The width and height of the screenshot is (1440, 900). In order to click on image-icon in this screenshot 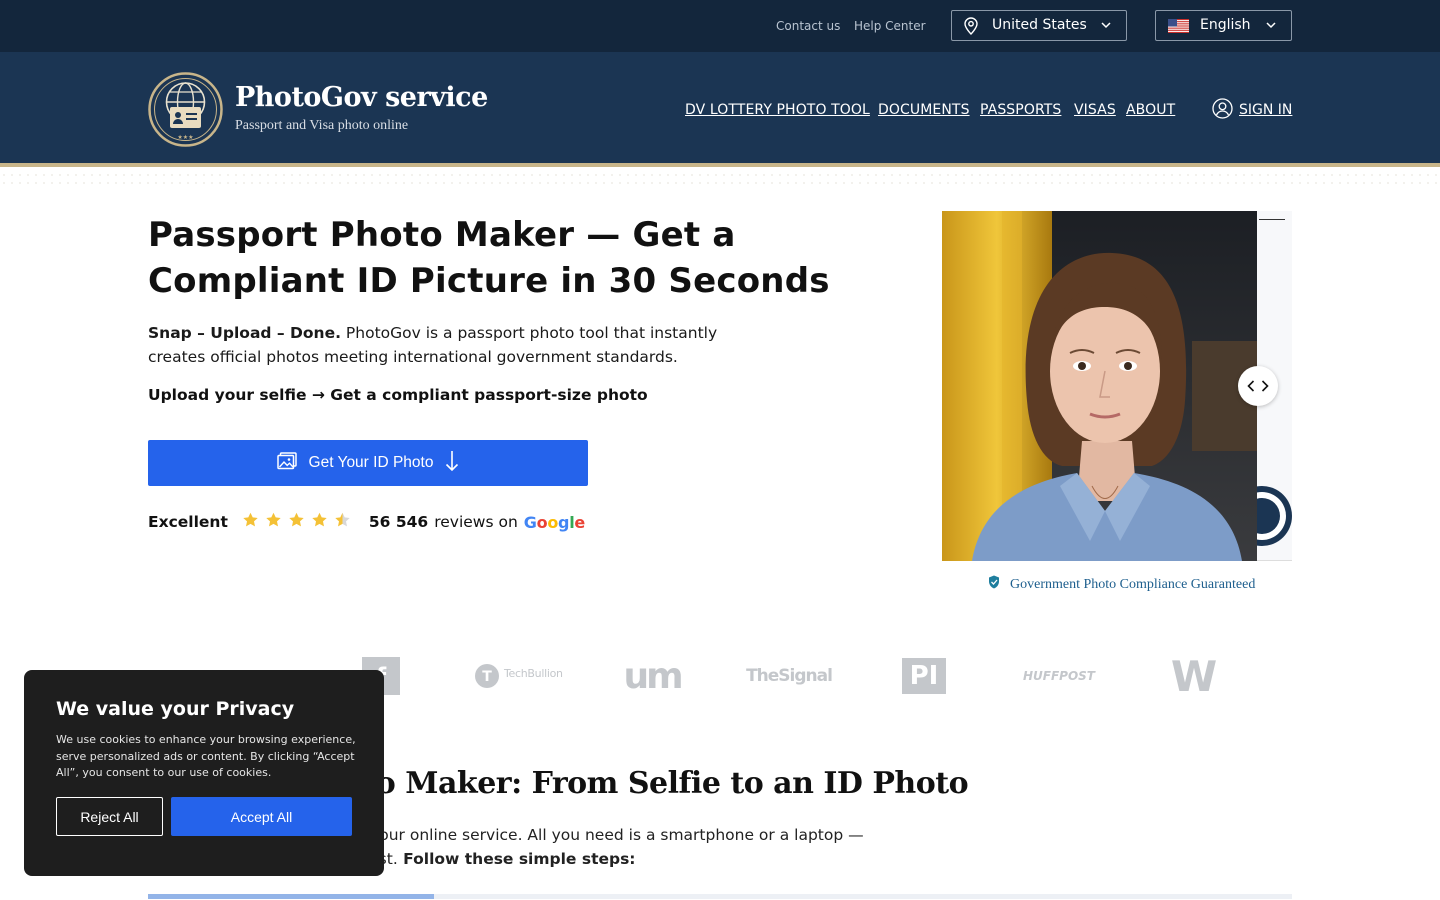, I will do `click(286, 463)`.